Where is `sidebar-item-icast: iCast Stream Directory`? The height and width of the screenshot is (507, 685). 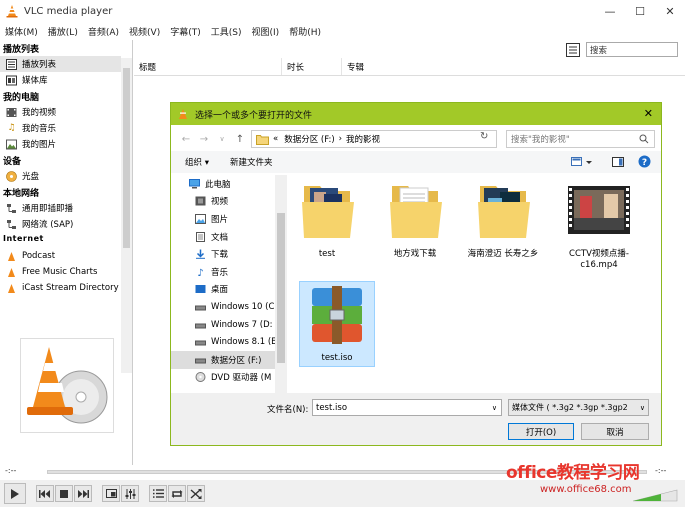 sidebar-item-icast: iCast Stream Directory is located at coordinates (60, 288).